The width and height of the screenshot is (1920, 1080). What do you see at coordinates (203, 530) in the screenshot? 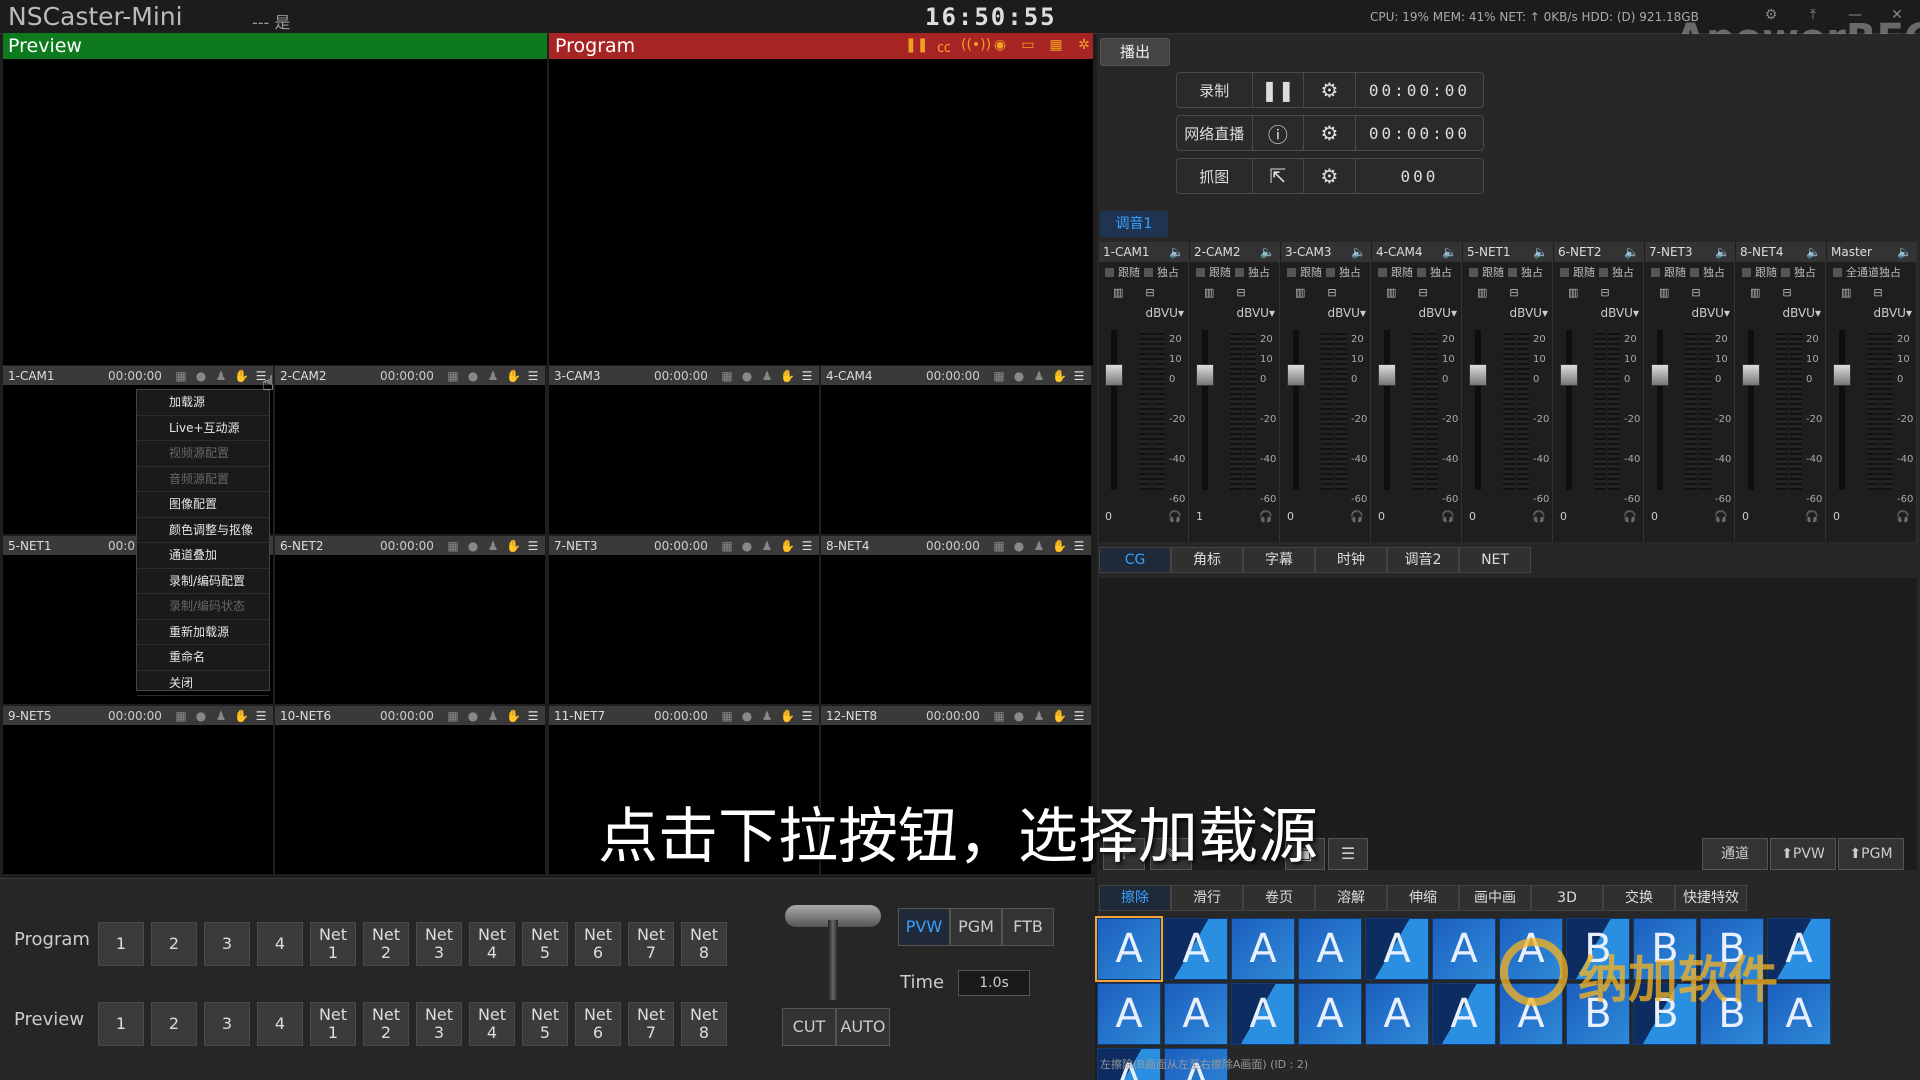
I see `menu-item-color-keying: 颜色调整与抠像` at bounding box center [203, 530].